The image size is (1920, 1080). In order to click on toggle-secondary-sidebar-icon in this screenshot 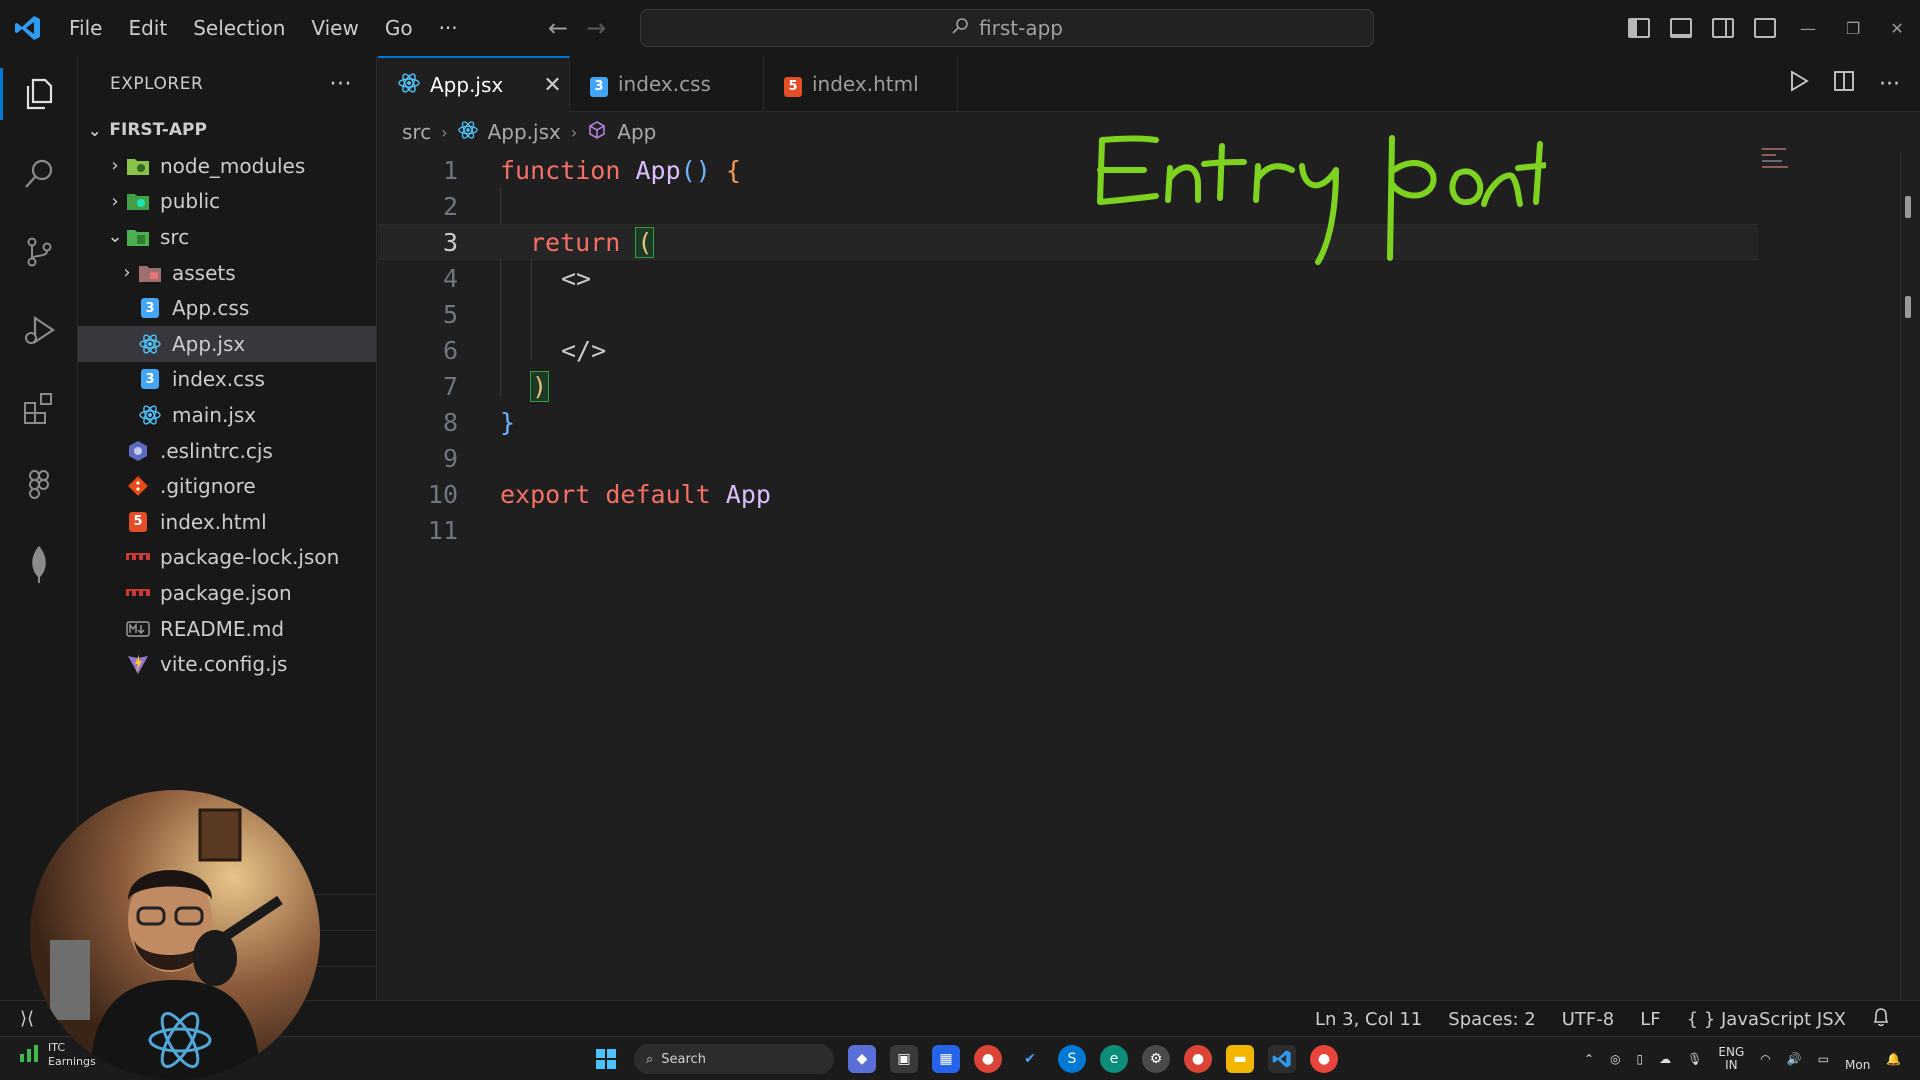, I will do `click(1723, 28)`.